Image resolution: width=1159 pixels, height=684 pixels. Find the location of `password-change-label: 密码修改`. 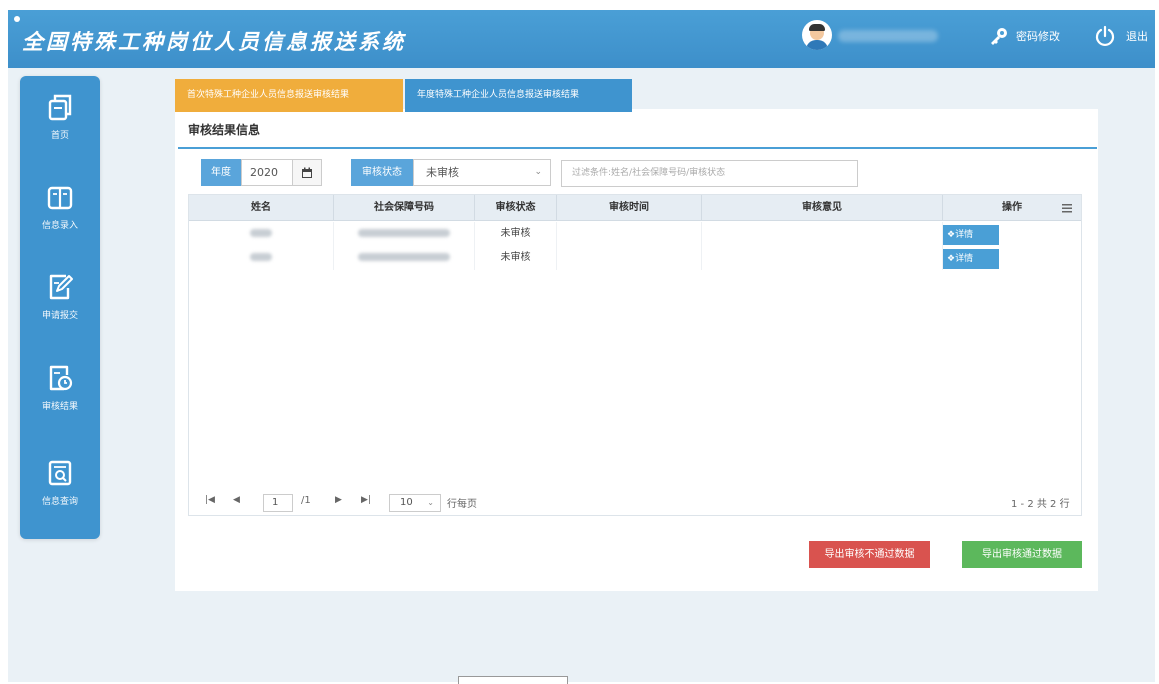

password-change-label: 密码修改 is located at coordinates (1038, 36).